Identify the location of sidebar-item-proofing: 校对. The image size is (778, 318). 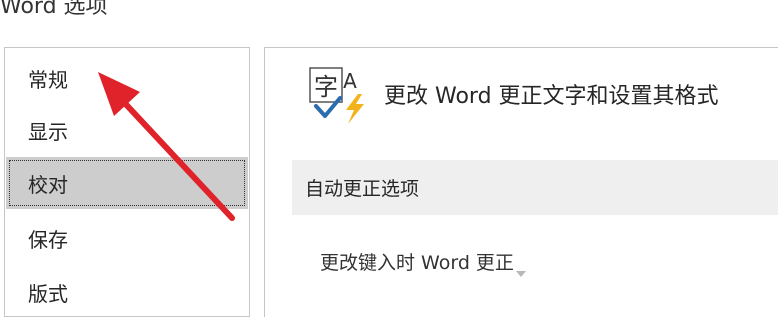
(127, 183).